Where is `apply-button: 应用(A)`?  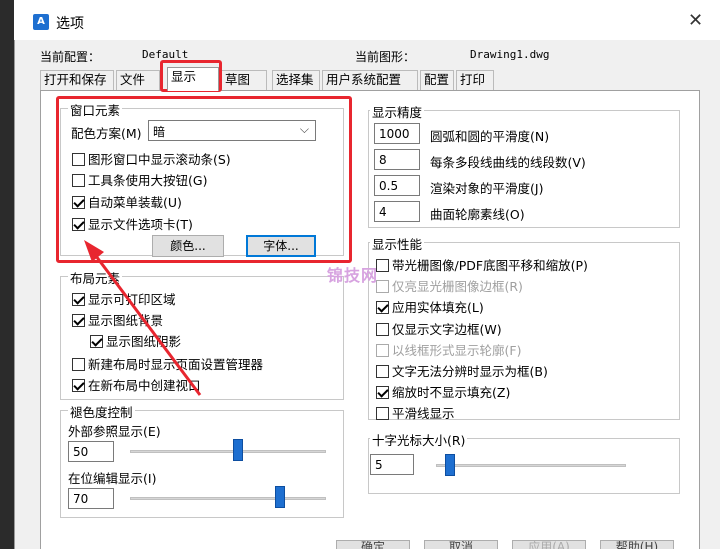
apply-button: 应用(A) is located at coordinates (549, 544).